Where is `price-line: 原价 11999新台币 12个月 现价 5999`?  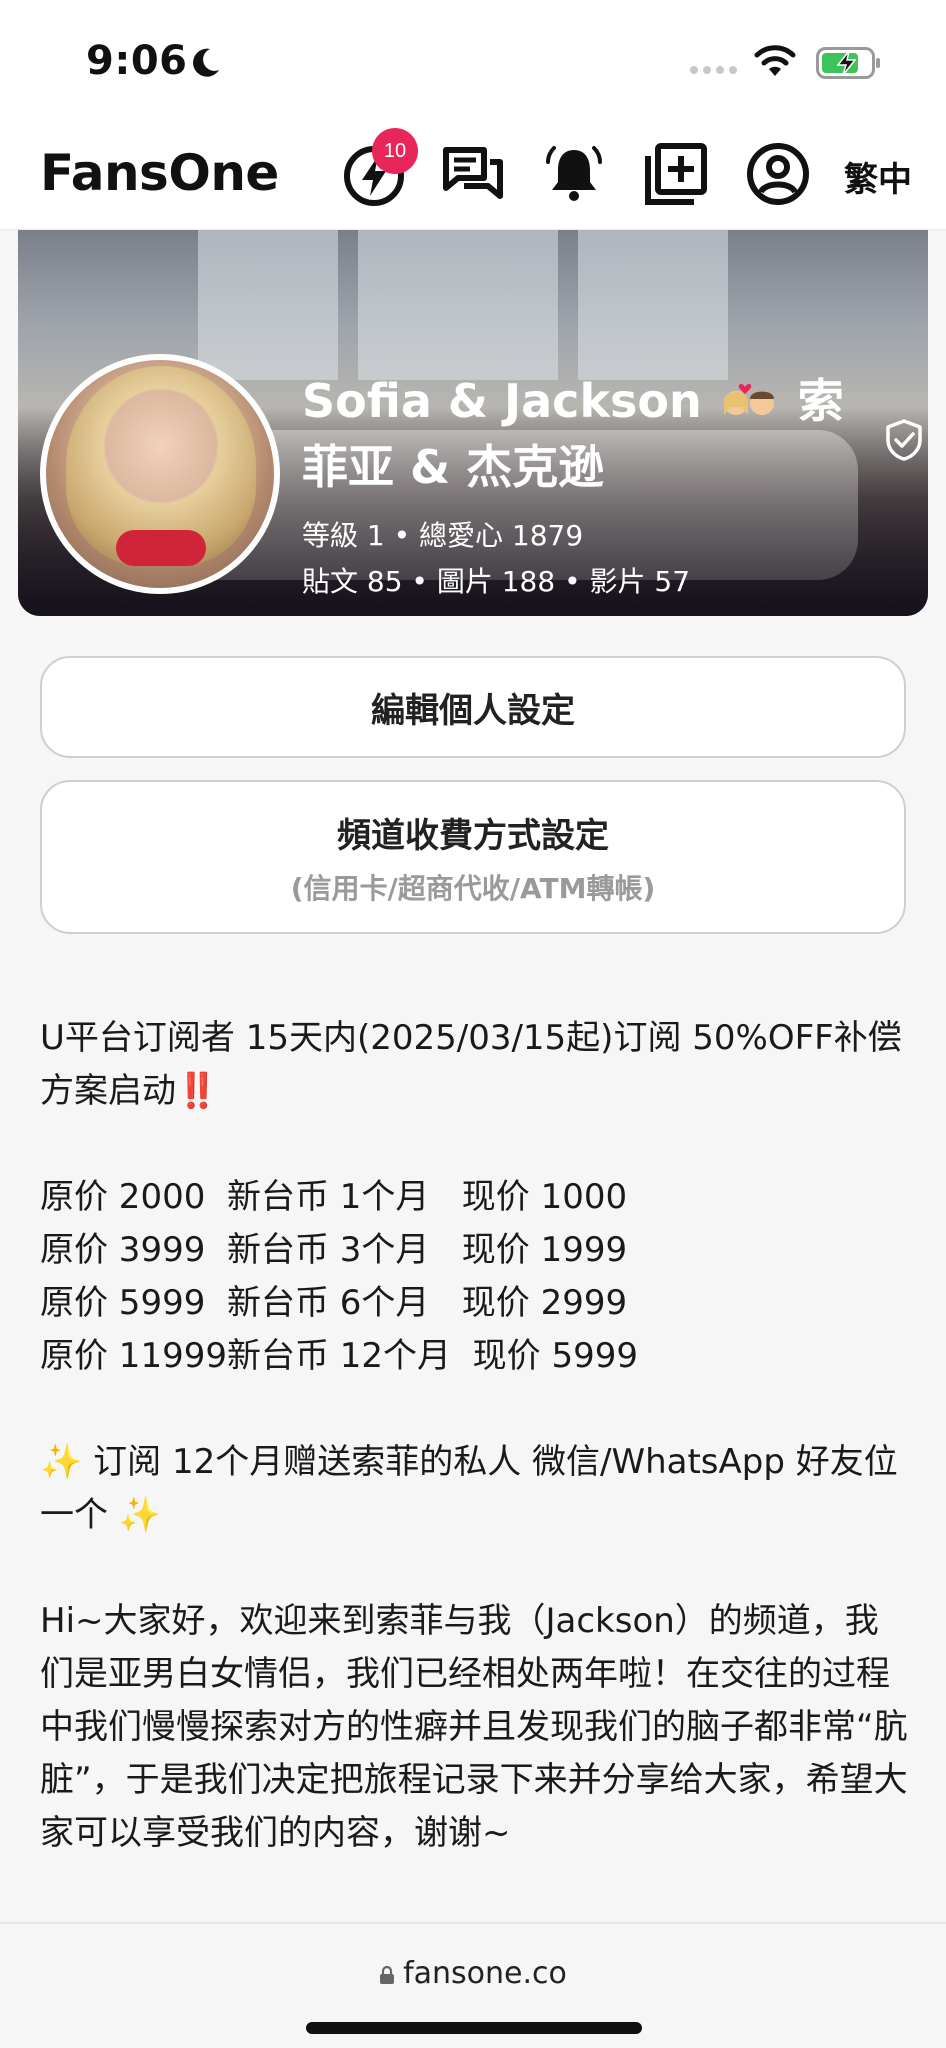 price-line: 原价 11999新台币 12个月 现价 5999 is located at coordinates (339, 1356).